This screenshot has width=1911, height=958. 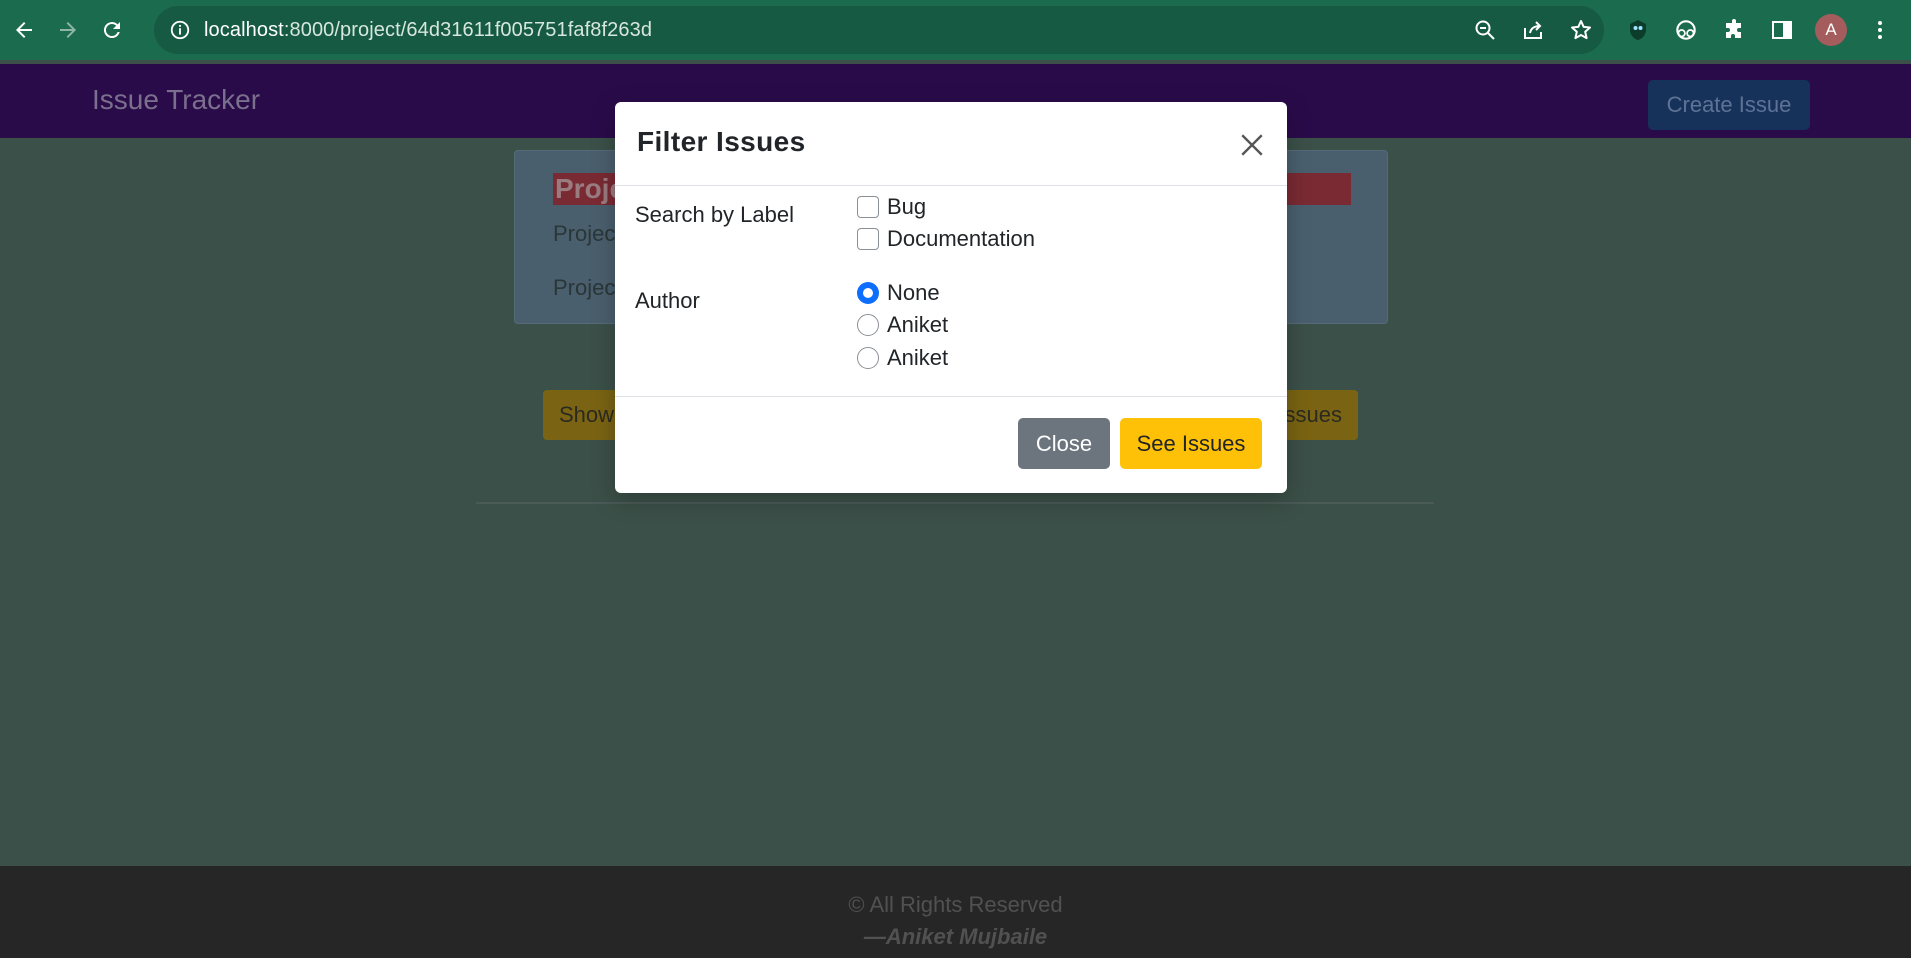 I want to click on aniket-1-radio, so click(x=868, y=325).